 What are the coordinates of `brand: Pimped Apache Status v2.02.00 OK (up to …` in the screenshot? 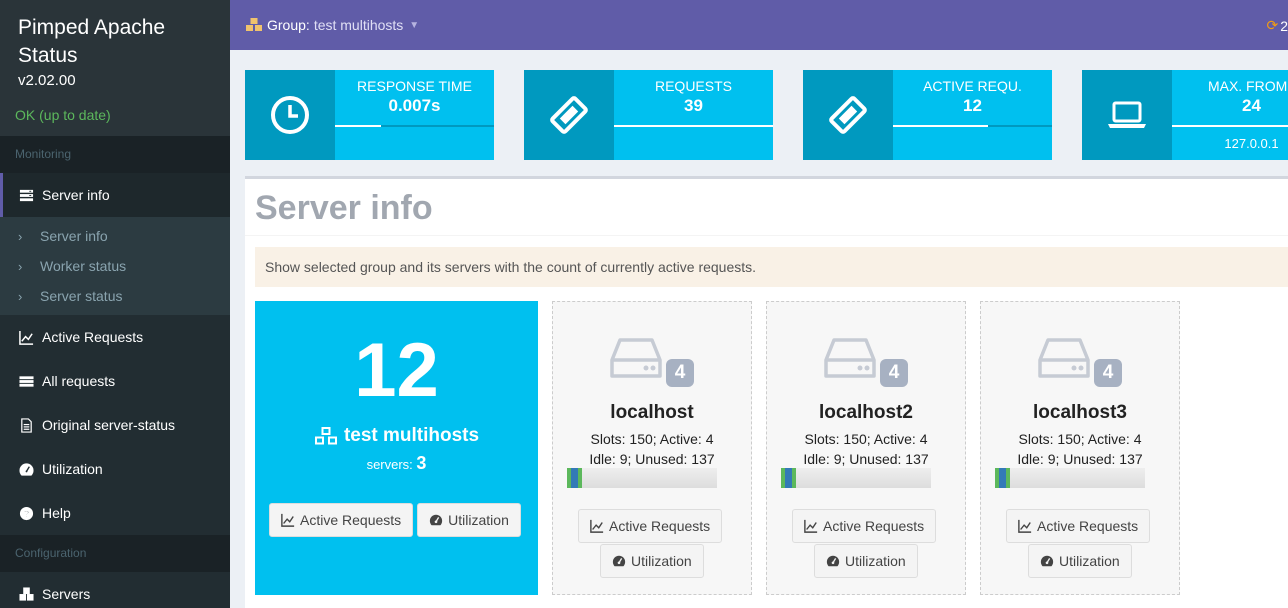 It's located at (115, 68).